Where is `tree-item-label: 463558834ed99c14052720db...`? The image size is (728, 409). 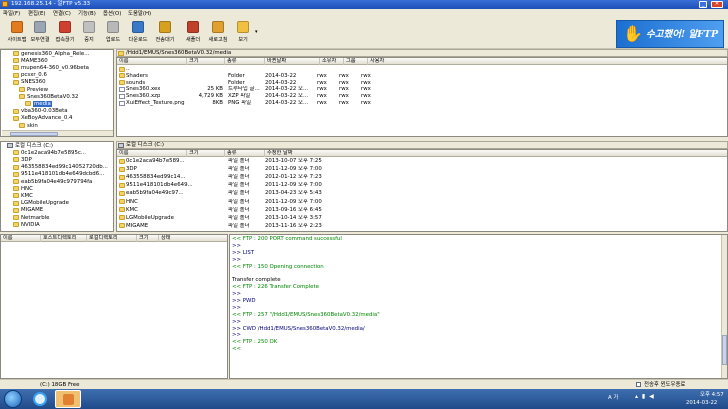
tree-item-label: 463558834ed99c14052720db... is located at coordinates (64, 167).